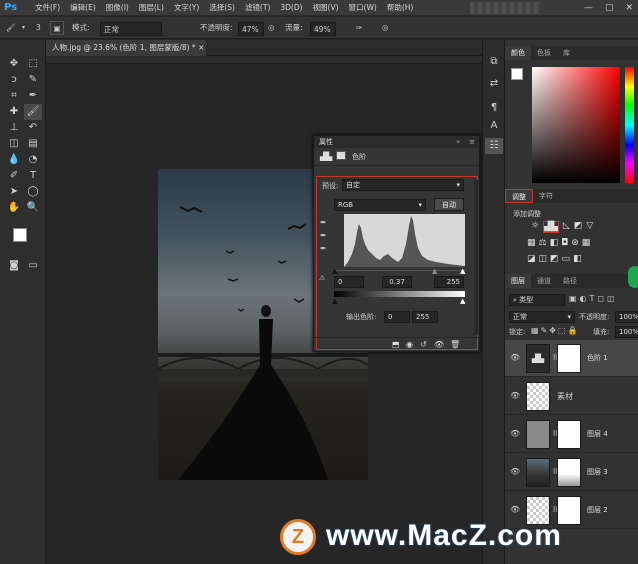 This screenshot has width=638, height=564. Describe the element at coordinates (201, 47) in the screenshot. I see `close-tab-icon: ×` at that location.